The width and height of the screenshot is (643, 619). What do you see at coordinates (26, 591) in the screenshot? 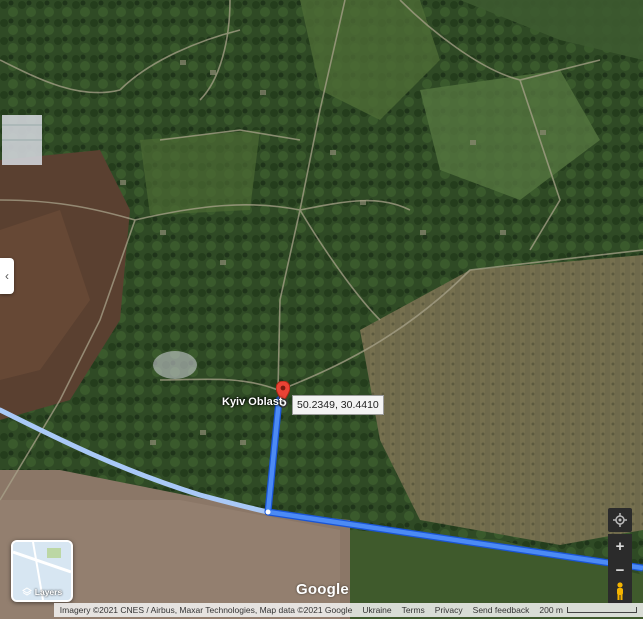
I see `layers-icon` at bounding box center [26, 591].